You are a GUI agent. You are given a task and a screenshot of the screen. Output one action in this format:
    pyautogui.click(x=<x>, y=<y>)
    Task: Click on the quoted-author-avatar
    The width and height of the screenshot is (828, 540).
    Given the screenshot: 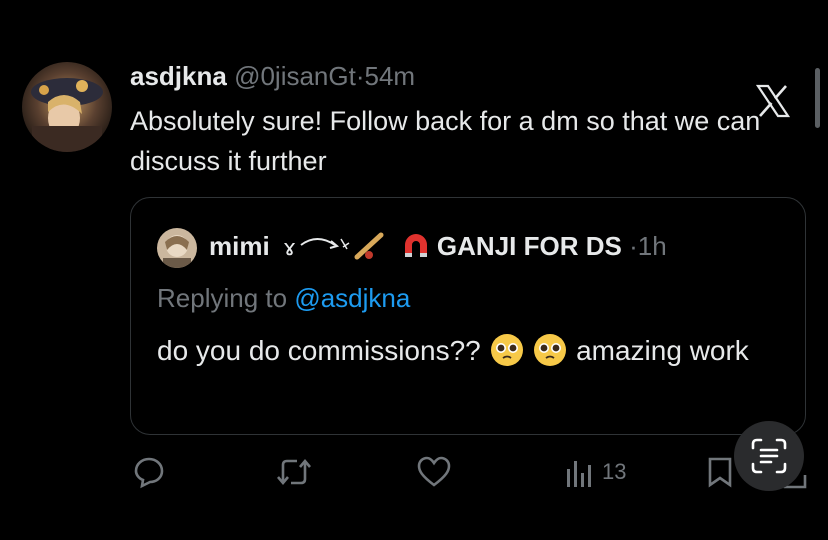 What is the action you would take?
    pyautogui.click(x=177, y=248)
    